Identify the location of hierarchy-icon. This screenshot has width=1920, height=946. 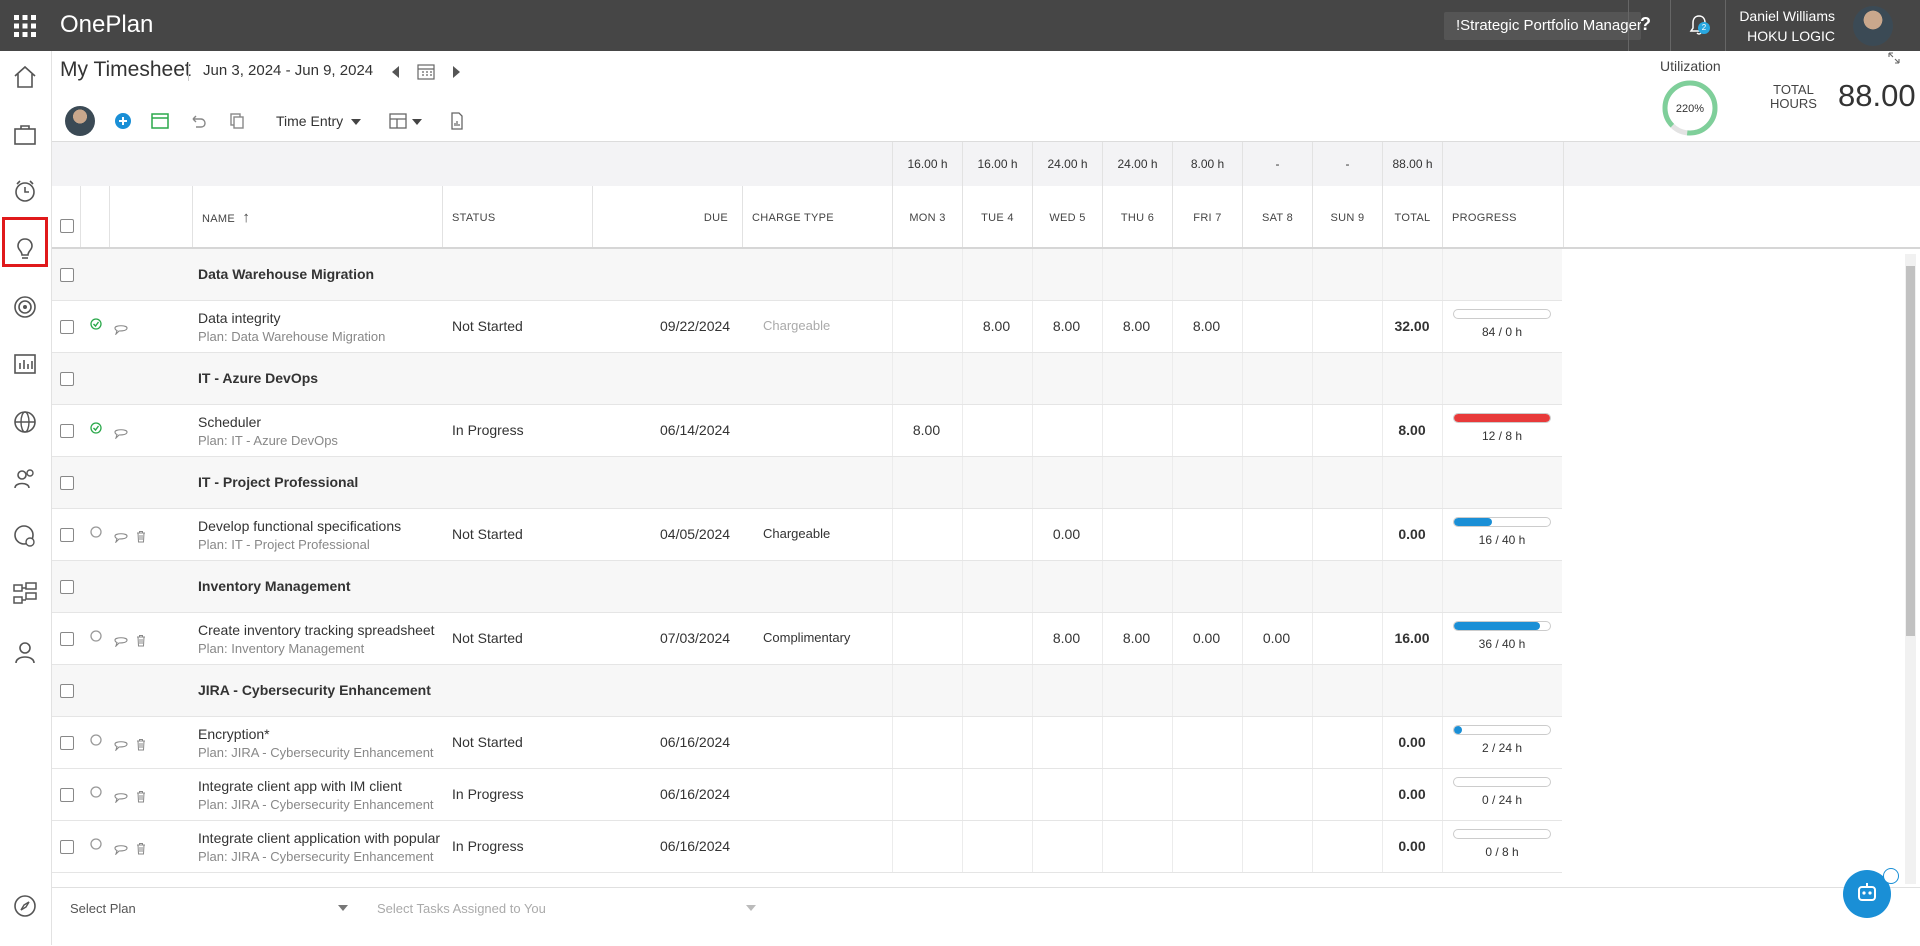
(25, 594).